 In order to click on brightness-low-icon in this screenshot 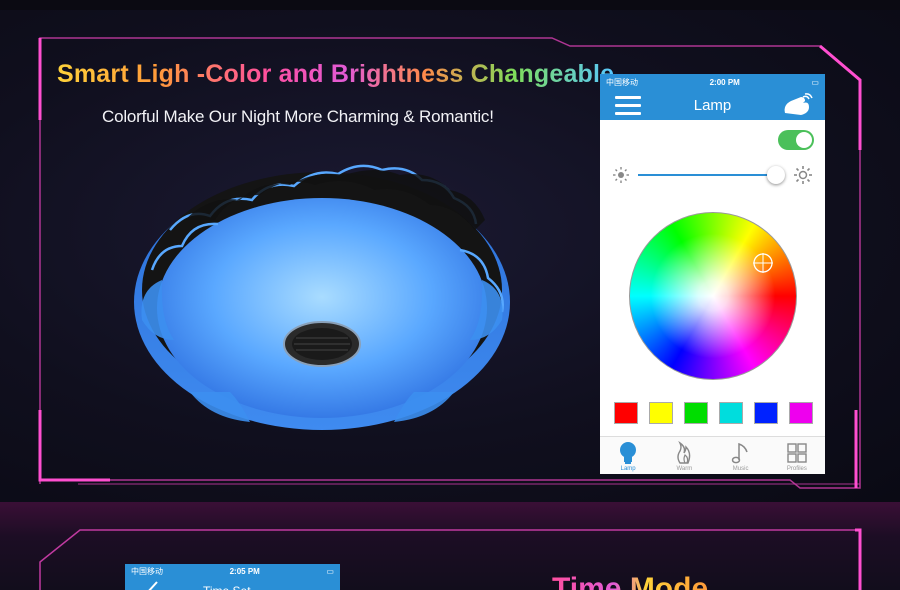, I will do `click(621, 175)`.